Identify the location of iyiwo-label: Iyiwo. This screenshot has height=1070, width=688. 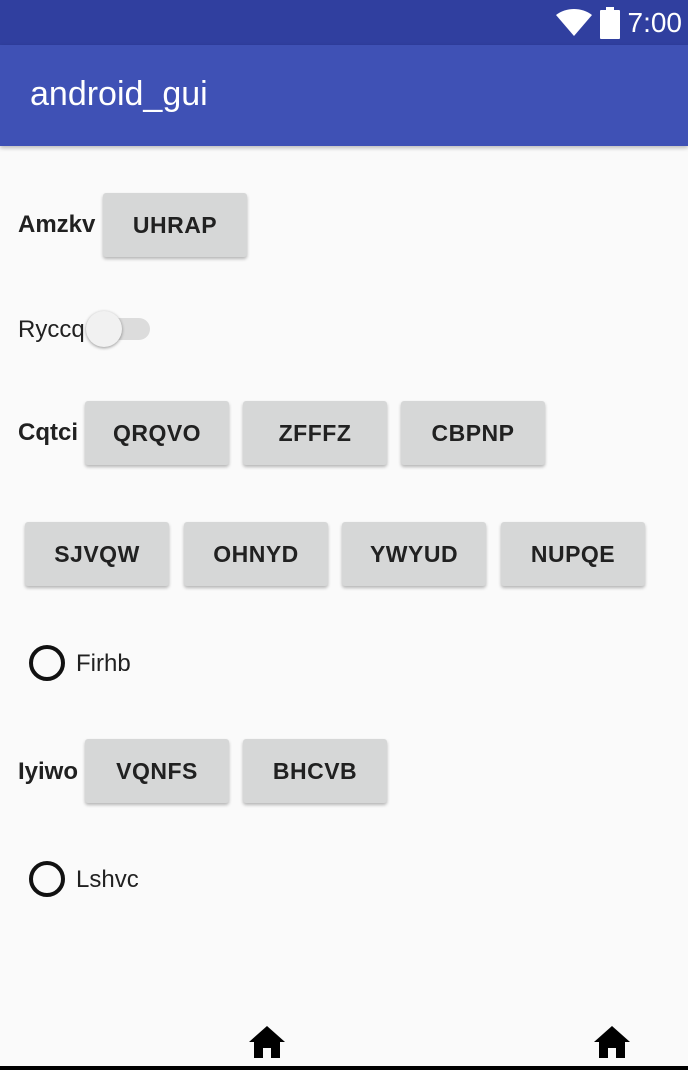
(48, 771).